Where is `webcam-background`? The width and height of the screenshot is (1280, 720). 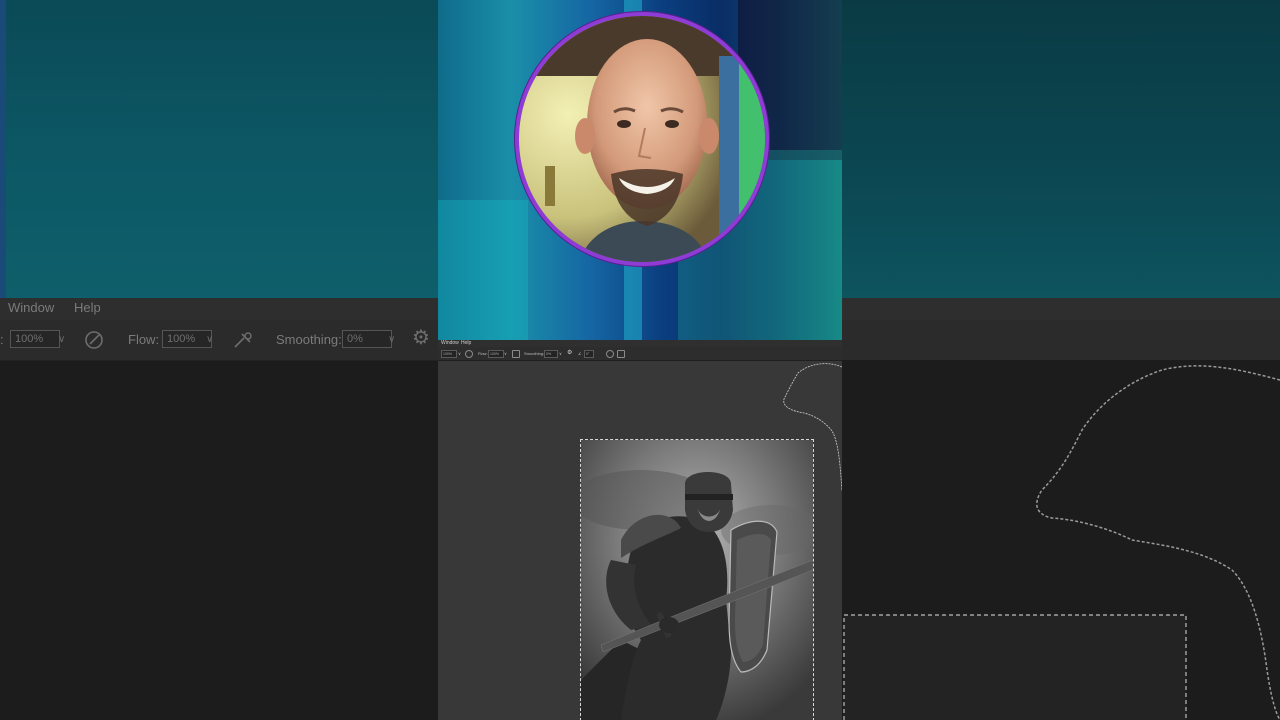 webcam-background is located at coordinates (640, 171).